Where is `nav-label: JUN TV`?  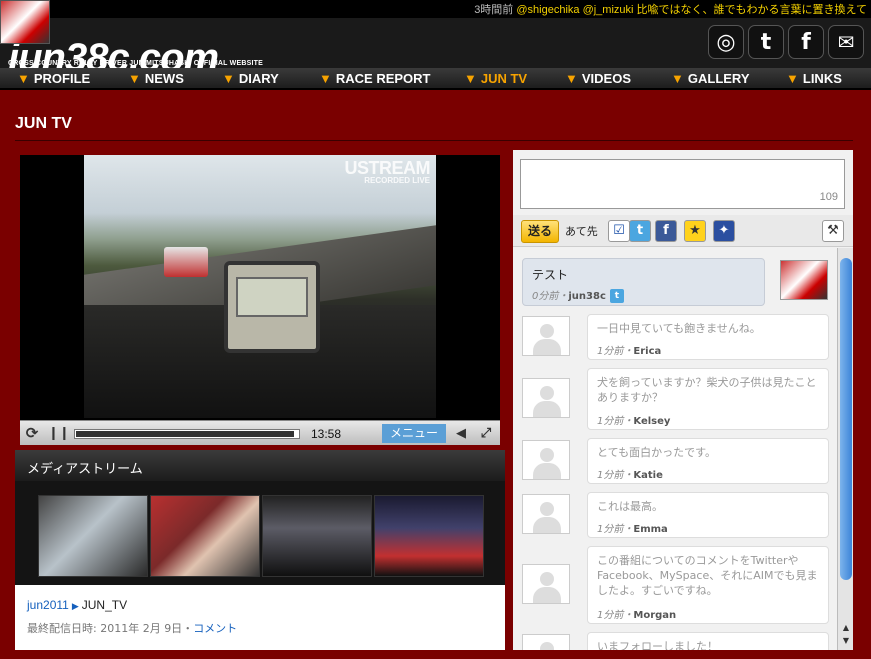 nav-label: JUN TV is located at coordinates (504, 78).